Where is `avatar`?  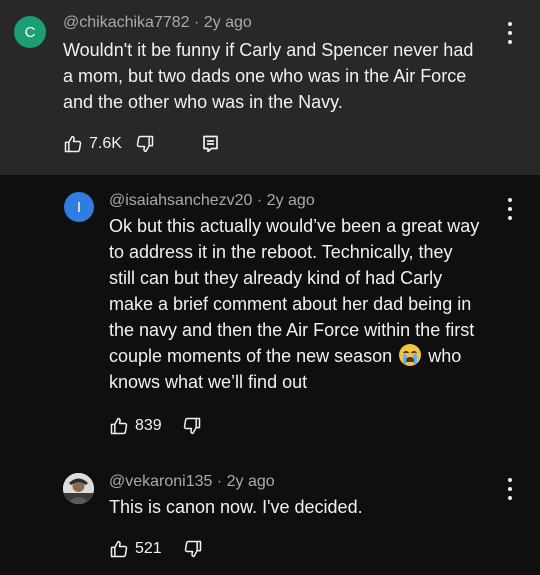
avatar is located at coordinates (78, 488).